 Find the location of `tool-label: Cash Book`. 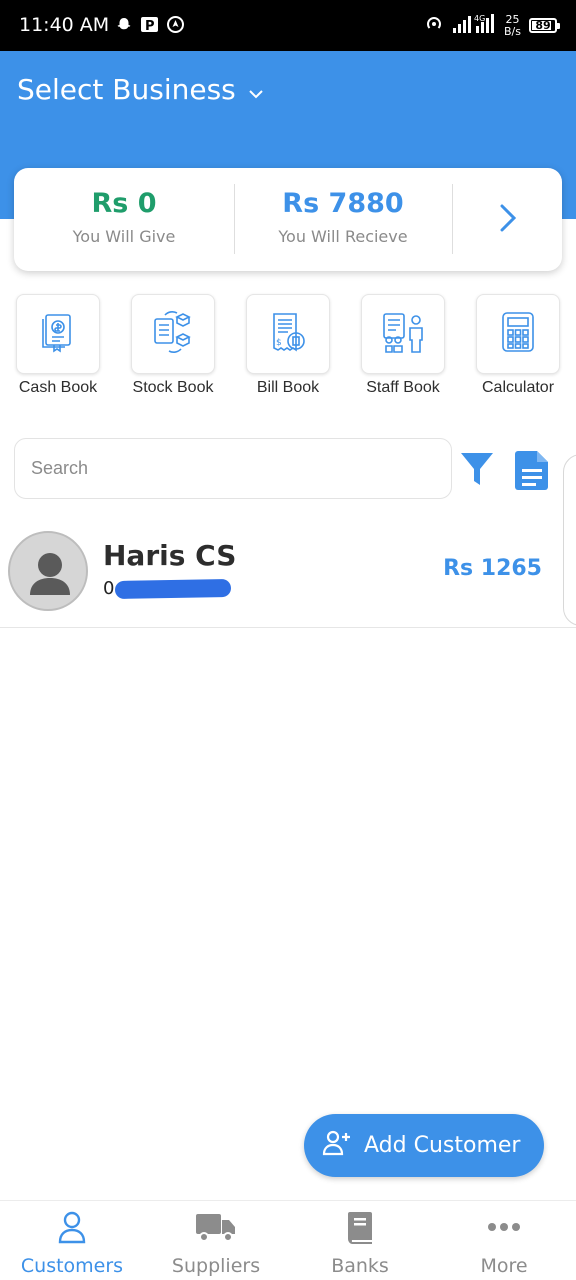

tool-label: Cash Book is located at coordinates (58, 387).